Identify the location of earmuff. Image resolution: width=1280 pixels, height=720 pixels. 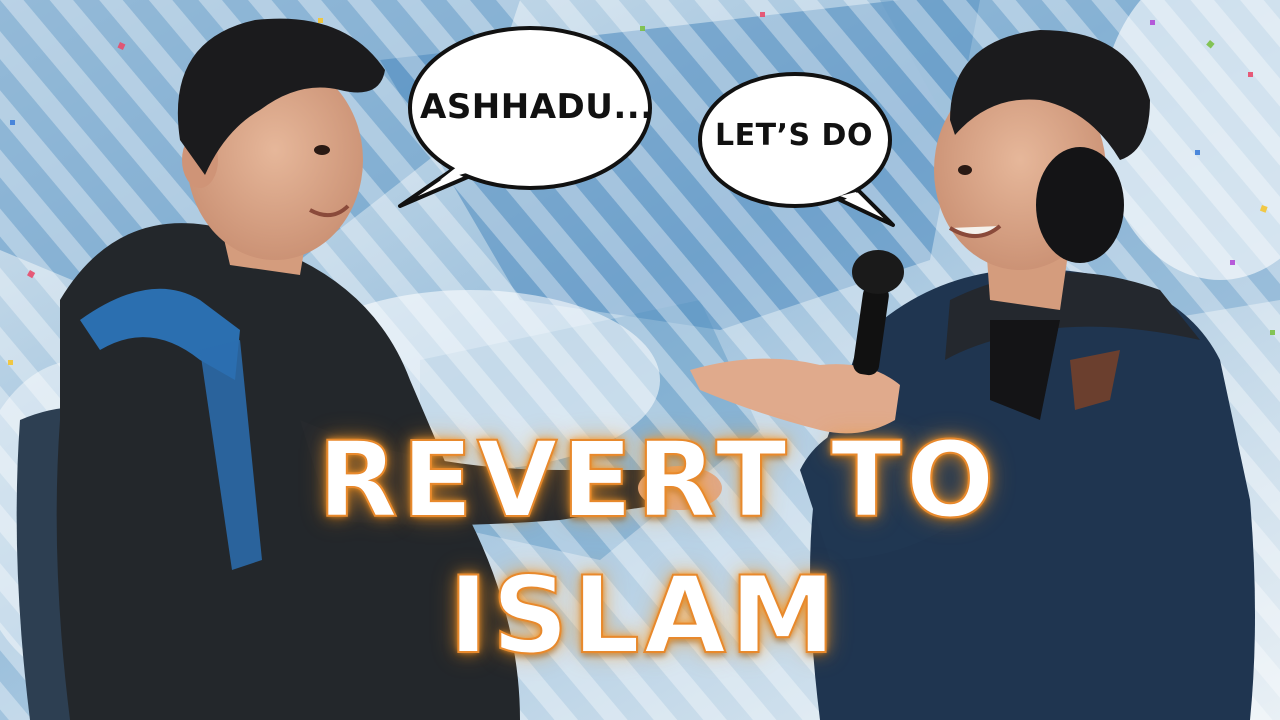
(1080, 205).